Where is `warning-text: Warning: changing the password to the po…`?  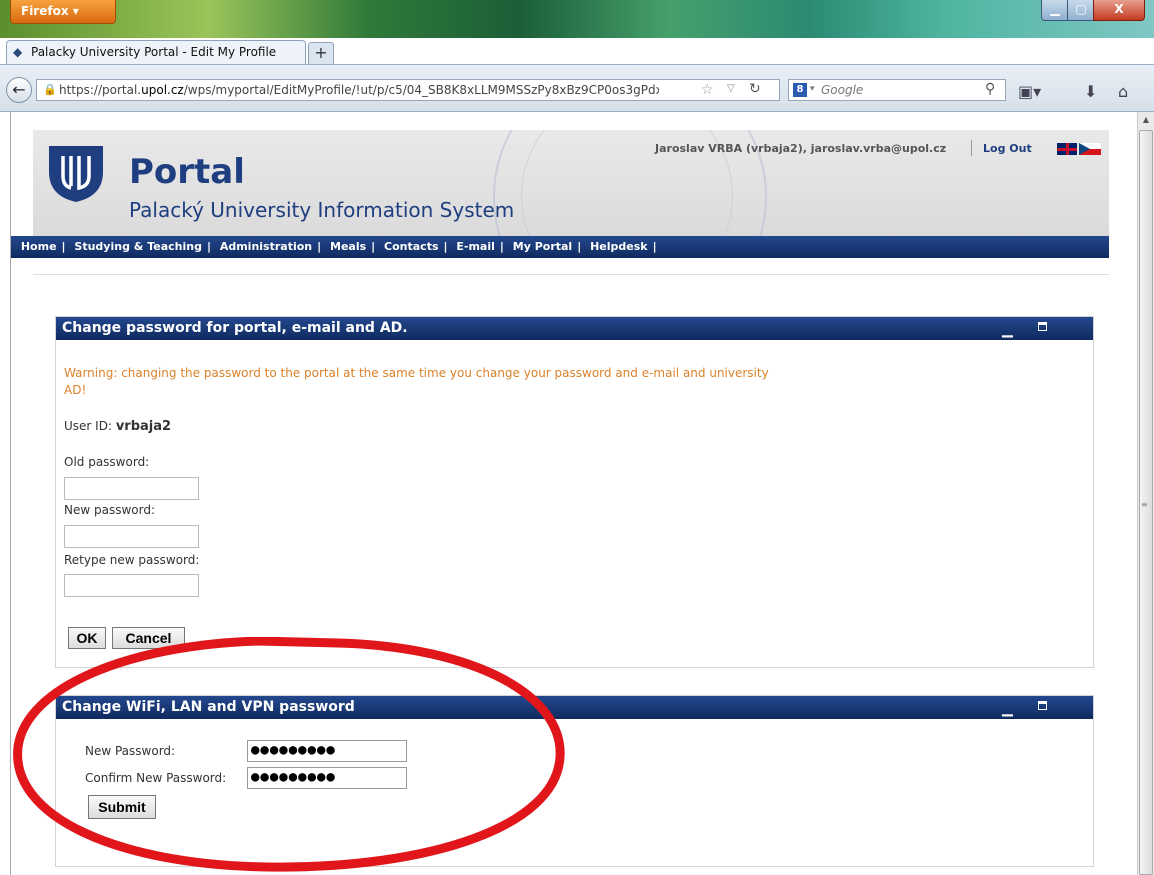 warning-text: Warning: changing the password to the po… is located at coordinates (416, 381).